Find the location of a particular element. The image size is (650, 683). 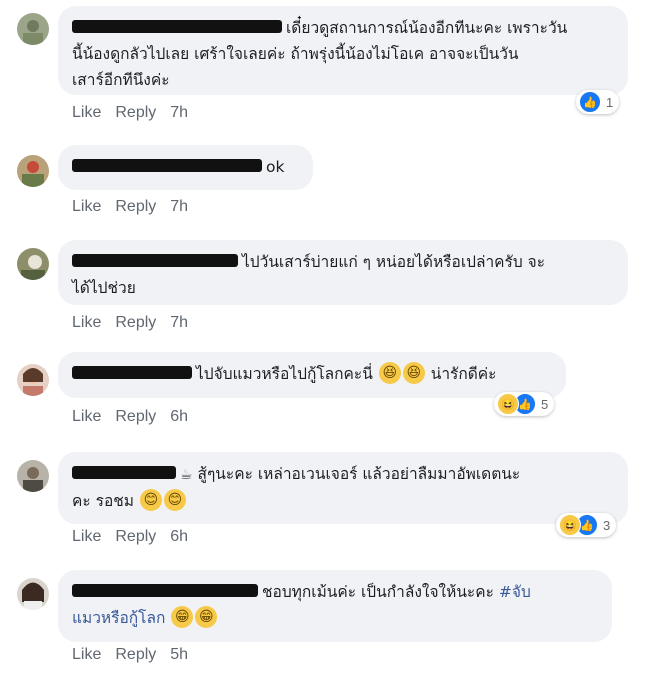

comment-bubble: ok is located at coordinates (185, 167).